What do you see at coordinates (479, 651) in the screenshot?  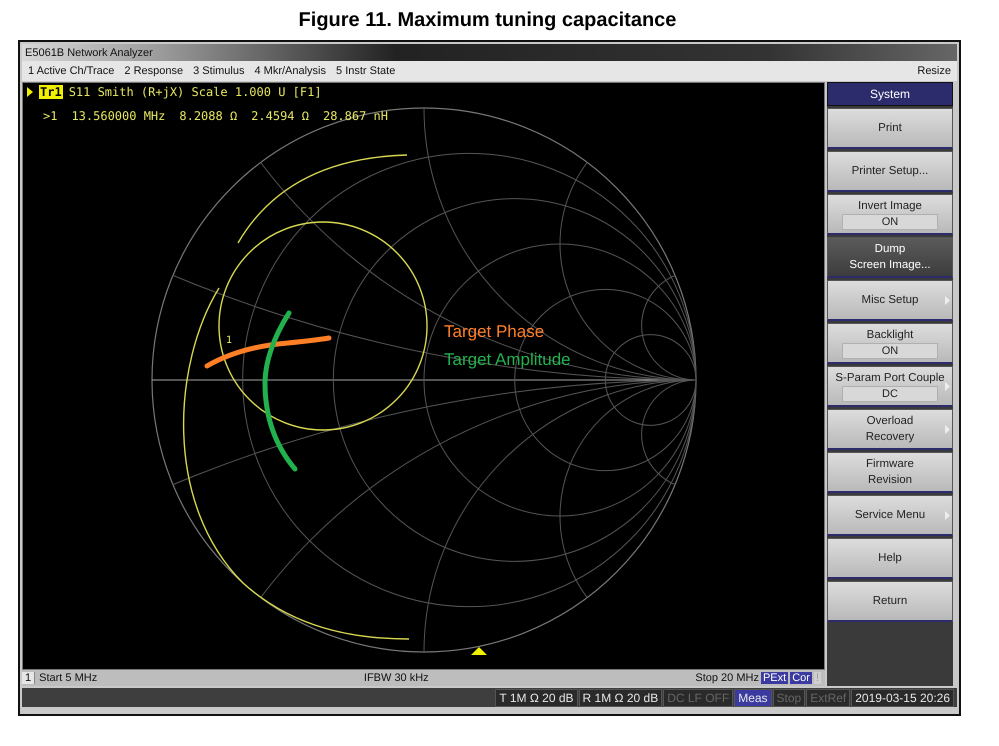 I see `marker-triangle-icon` at bounding box center [479, 651].